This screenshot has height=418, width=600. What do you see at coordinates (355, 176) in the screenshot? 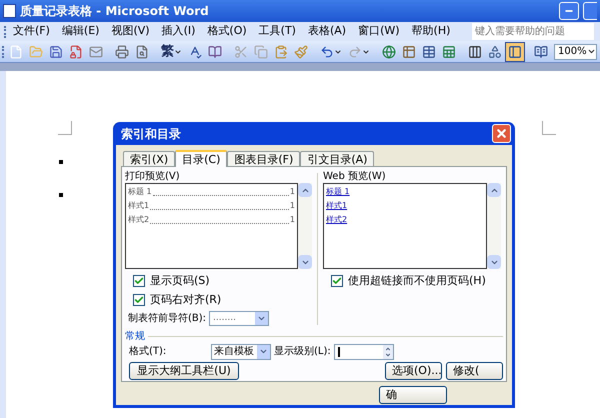
I see `web-preview-label: Web 预览(W)` at bounding box center [355, 176].